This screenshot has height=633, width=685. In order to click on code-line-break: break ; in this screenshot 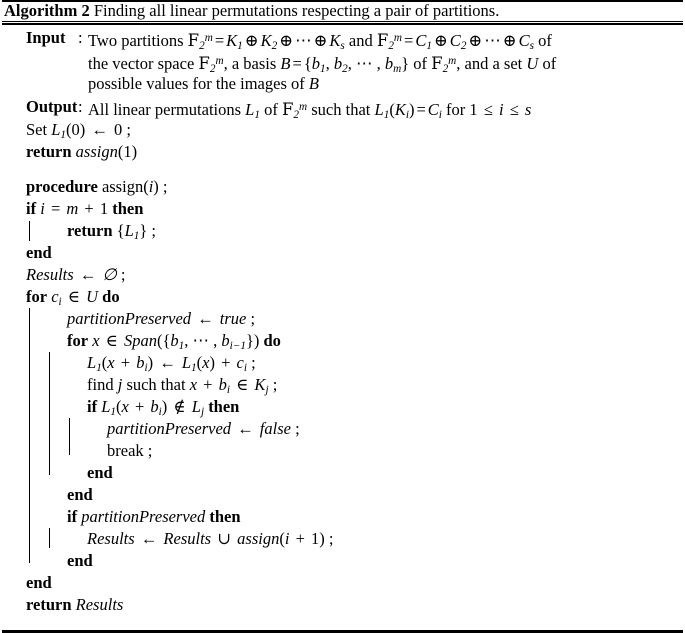, I will do `click(130, 450)`.